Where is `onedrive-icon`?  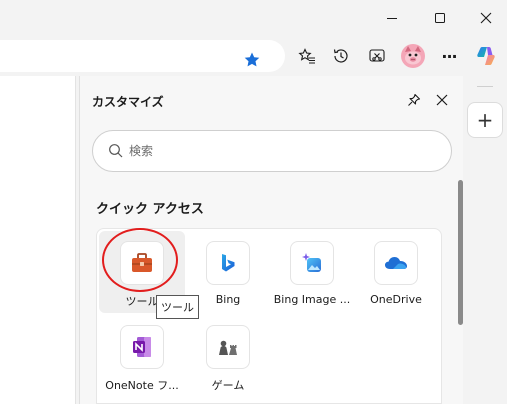 onedrive-icon is located at coordinates (396, 263).